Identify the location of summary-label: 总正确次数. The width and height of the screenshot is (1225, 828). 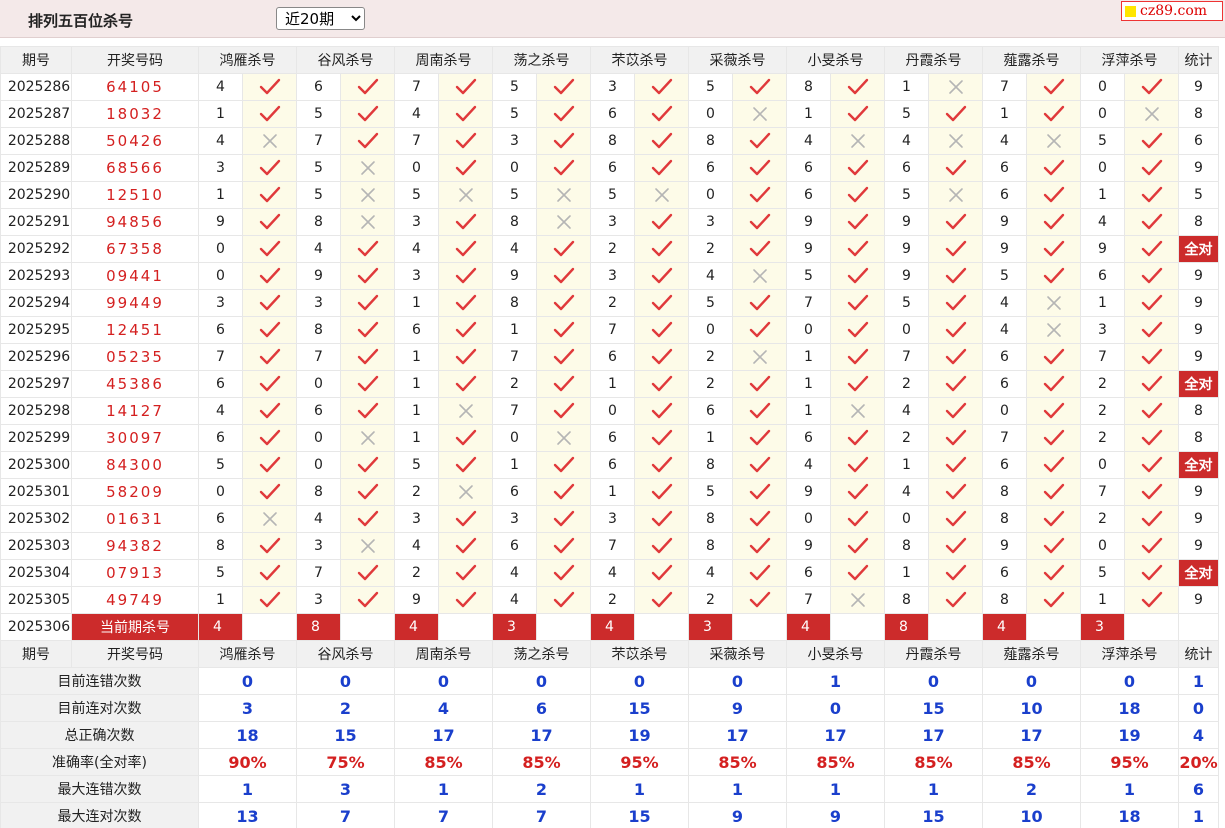
(99, 735).